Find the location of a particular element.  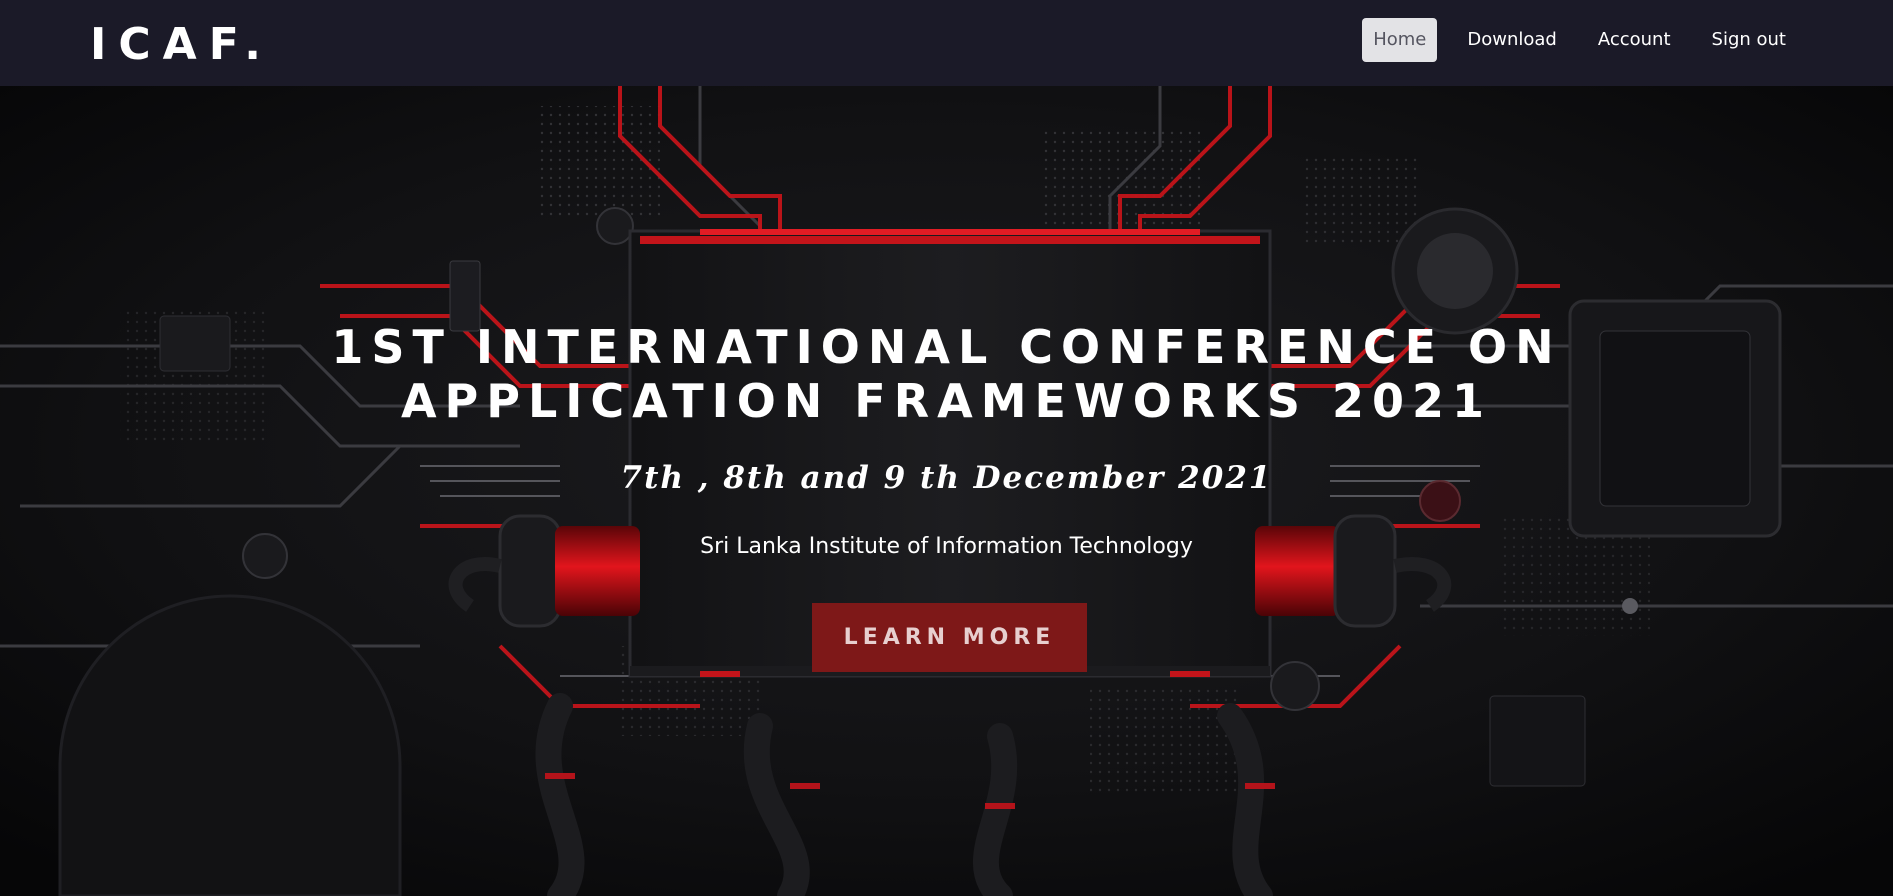

nav-menu: Home Download Account Sign out is located at coordinates (1570, 40).